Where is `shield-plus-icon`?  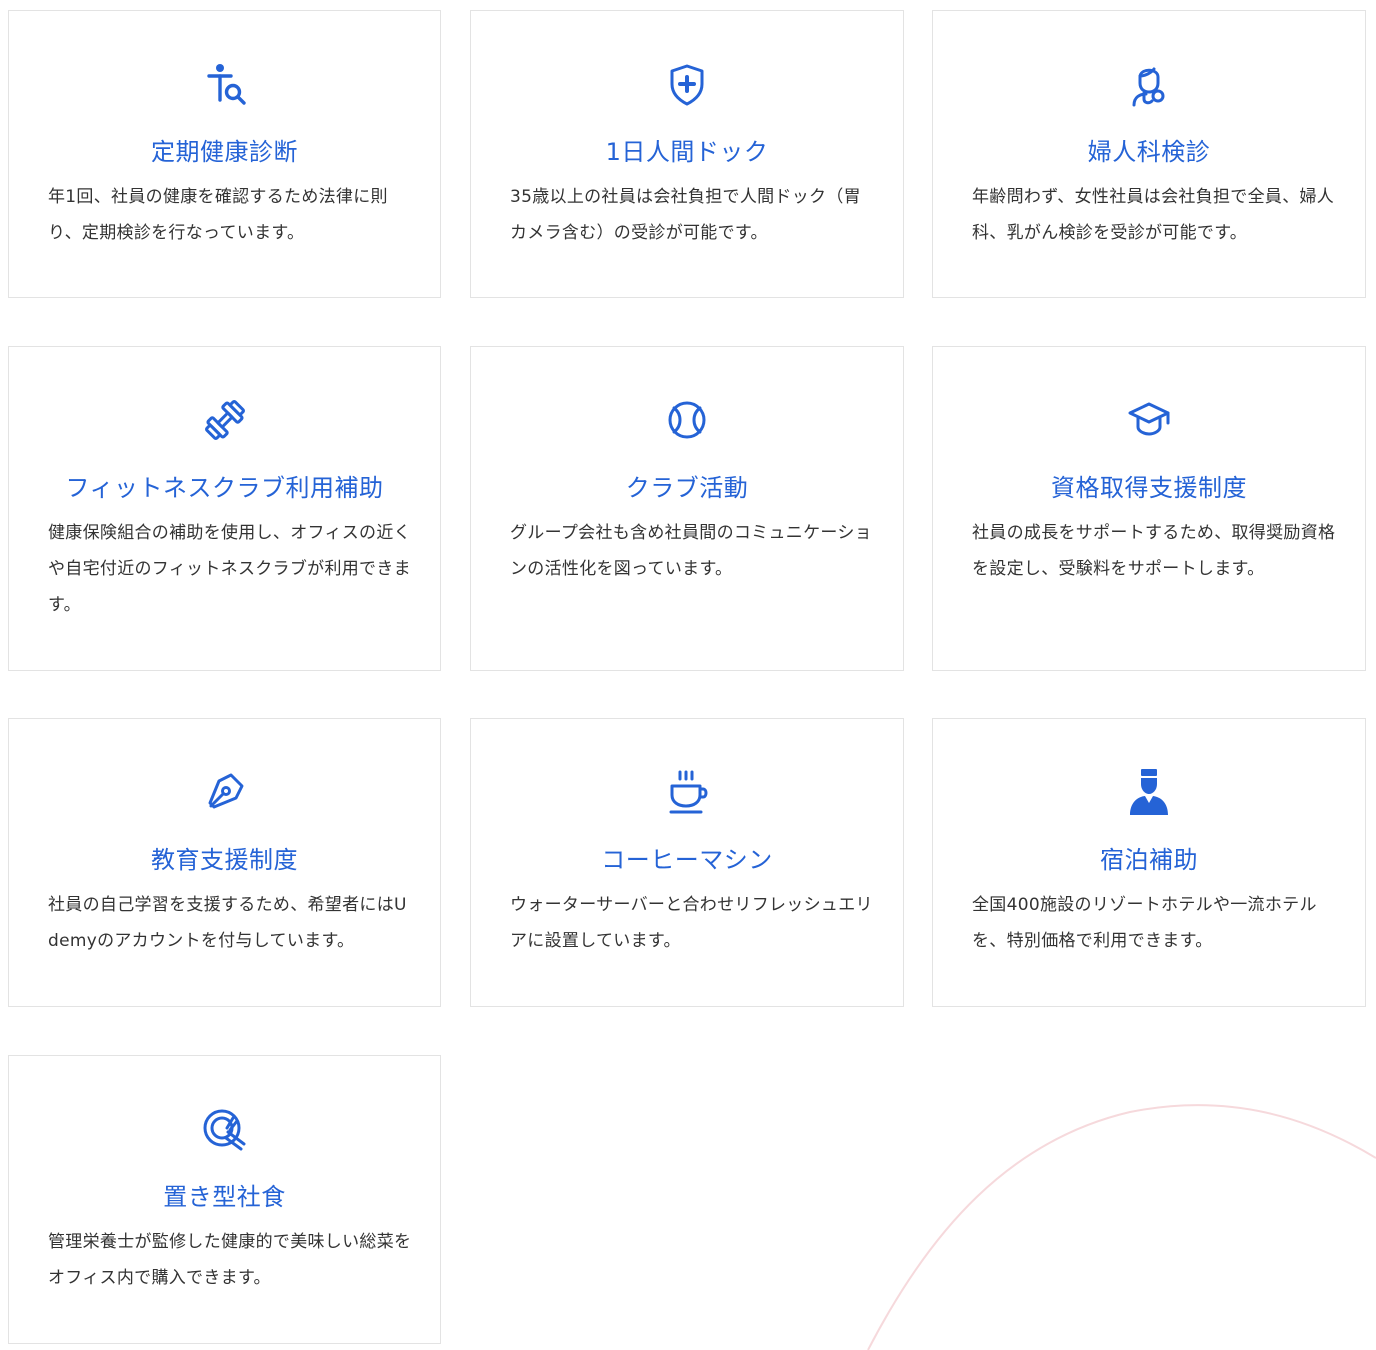 shield-plus-icon is located at coordinates (687, 84).